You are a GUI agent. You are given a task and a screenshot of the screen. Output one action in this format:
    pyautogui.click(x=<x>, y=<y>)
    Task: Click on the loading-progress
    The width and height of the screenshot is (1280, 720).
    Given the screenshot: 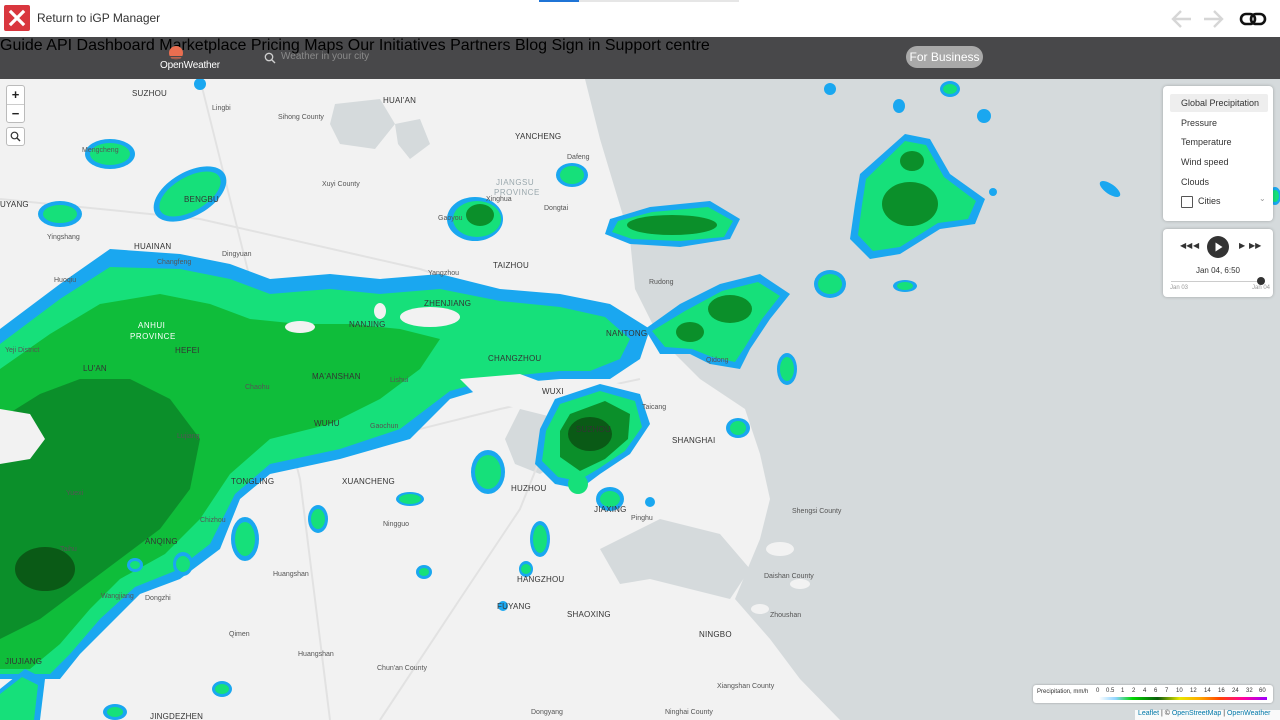 What is the action you would take?
    pyautogui.click(x=559, y=1)
    